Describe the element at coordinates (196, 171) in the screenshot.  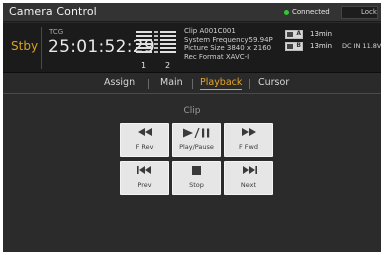
I see `stop-icon` at that location.